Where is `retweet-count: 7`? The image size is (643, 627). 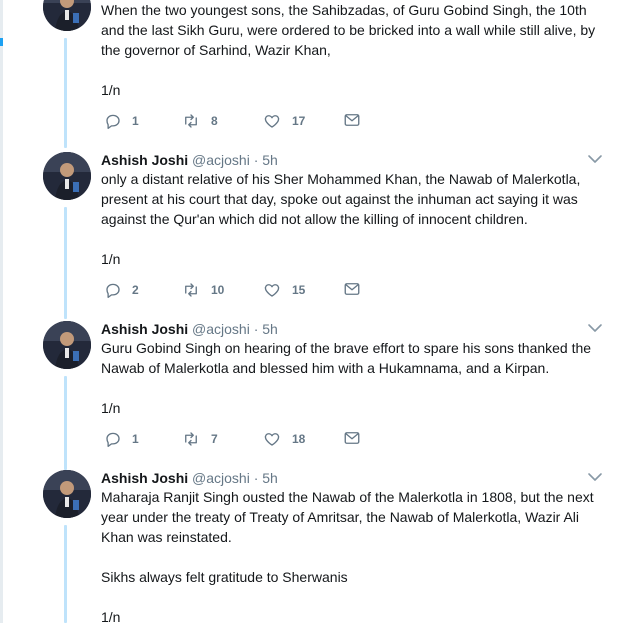
retweet-count: 7 is located at coordinates (214, 439).